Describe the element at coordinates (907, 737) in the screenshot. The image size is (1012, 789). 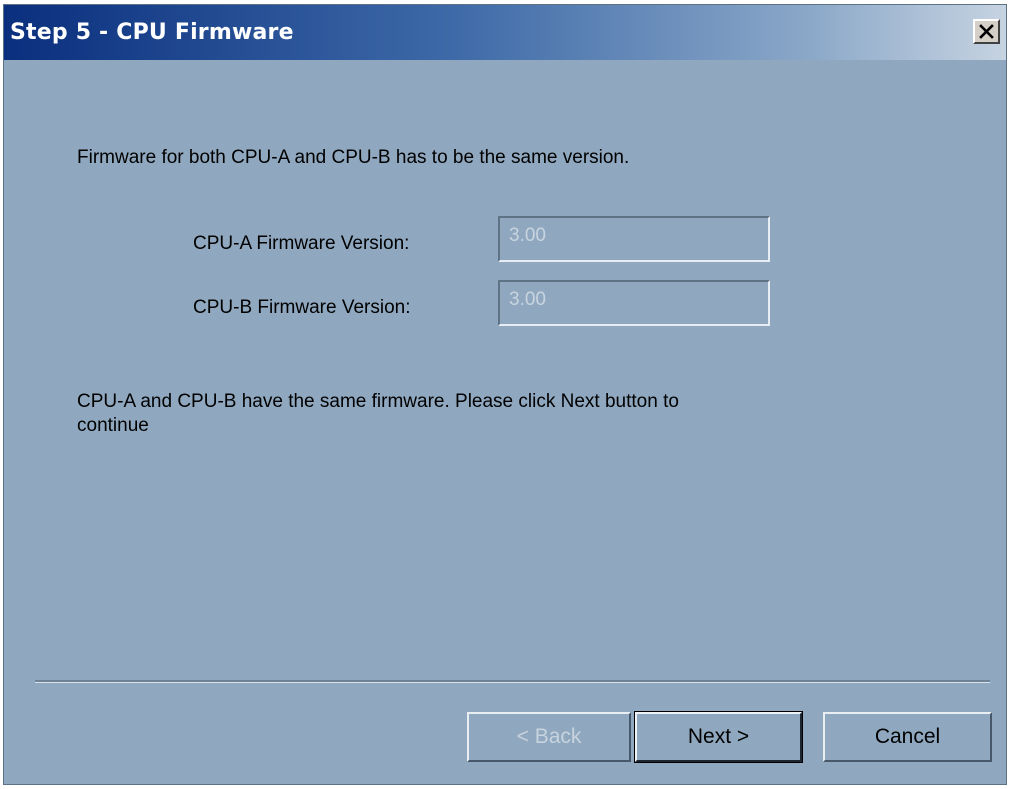
I see `cancel-button: Cancel` at that location.